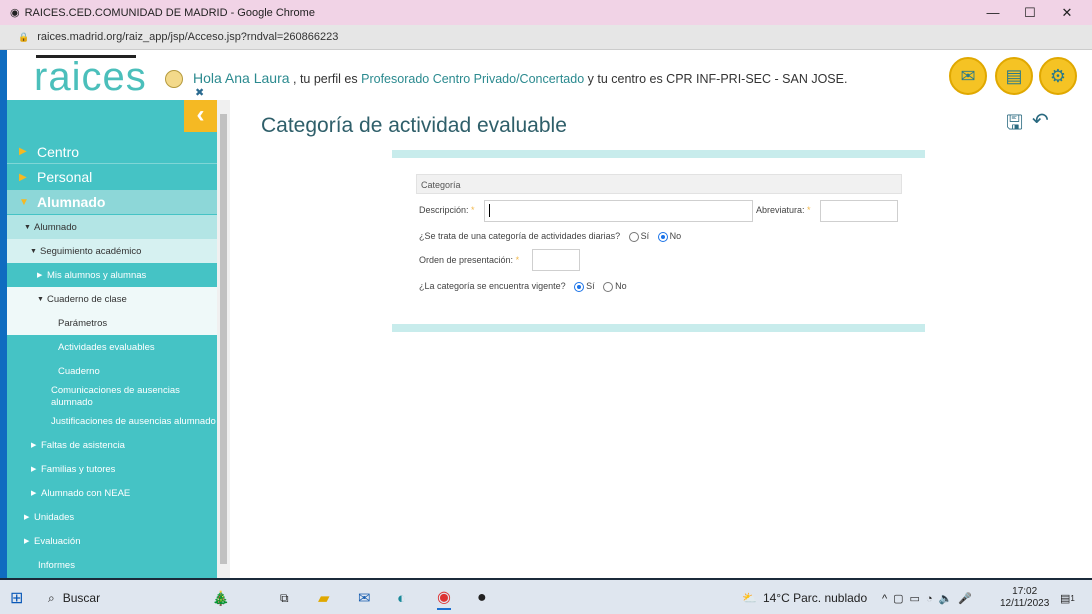 Image resolution: width=1092 pixels, height=614 pixels. I want to click on collapse-sidebar-button: ‹, so click(200, 116).